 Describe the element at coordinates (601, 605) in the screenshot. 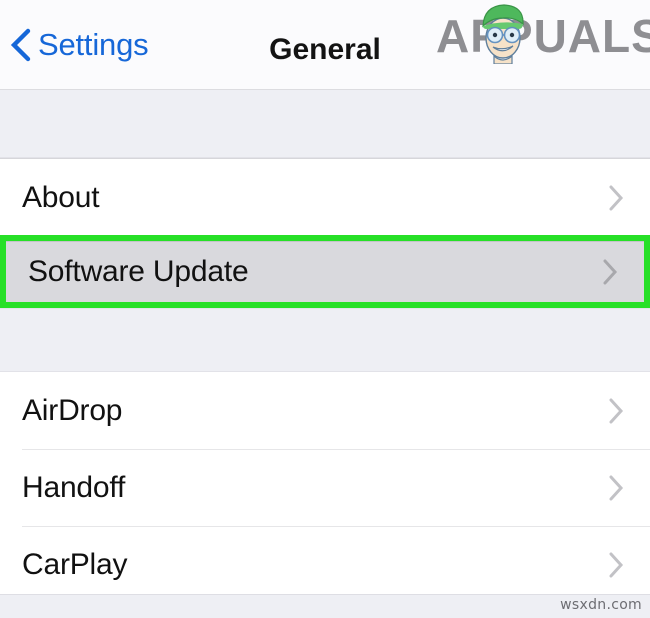

I see `watermark-label: wsxdn.com` at that location.